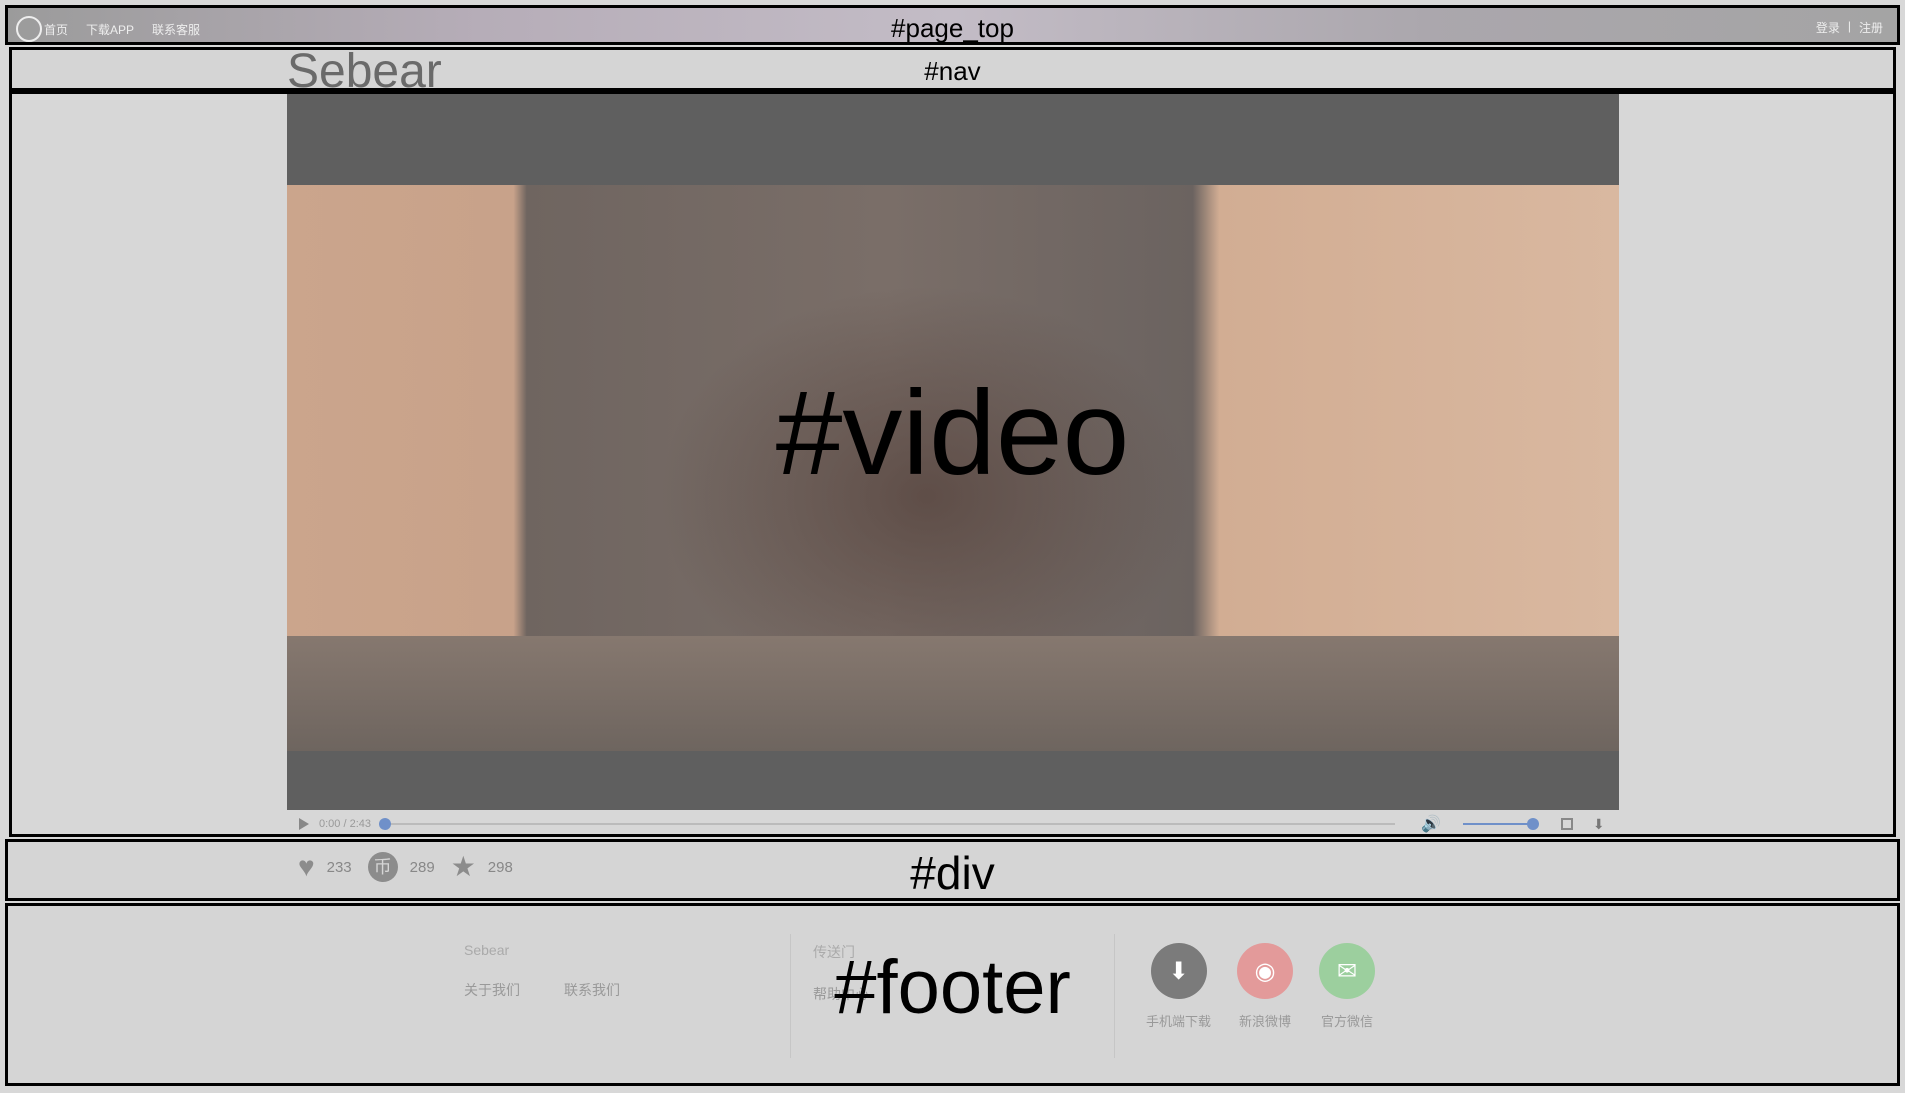 This screenshot has width=1905, height=1093. I want to click on video-tag: #video, so click(952, 433).